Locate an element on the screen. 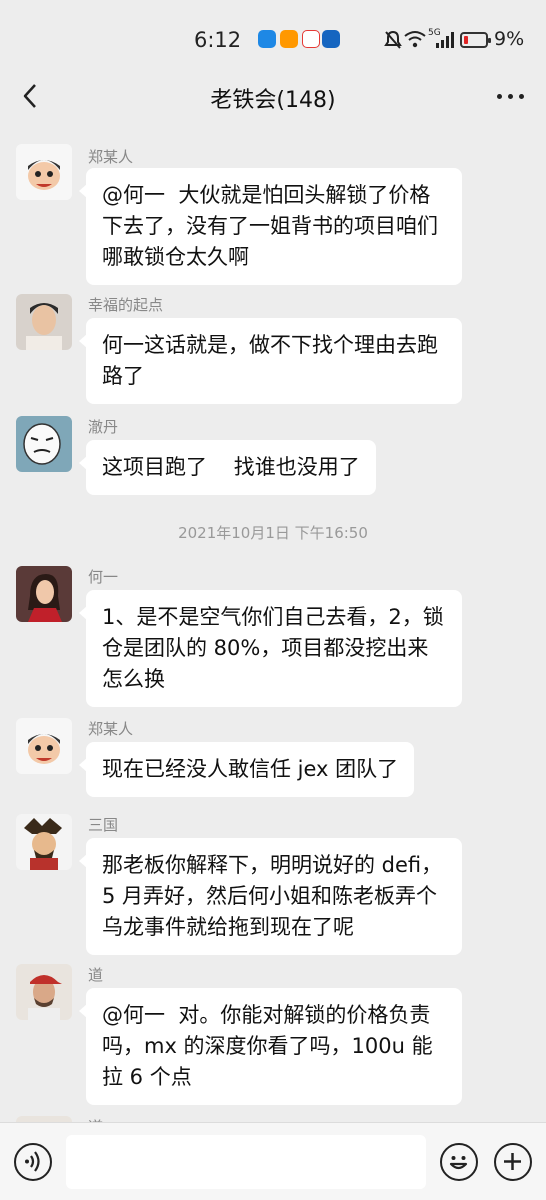  input-bar is located at coordinates (273, 1161).